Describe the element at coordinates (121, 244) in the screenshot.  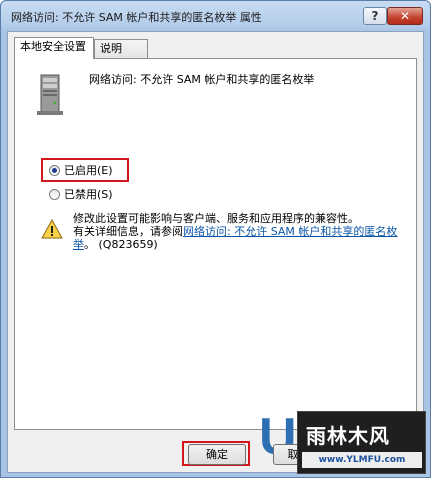
I see `warning-suffix: 。 (Q823659)` at that location.